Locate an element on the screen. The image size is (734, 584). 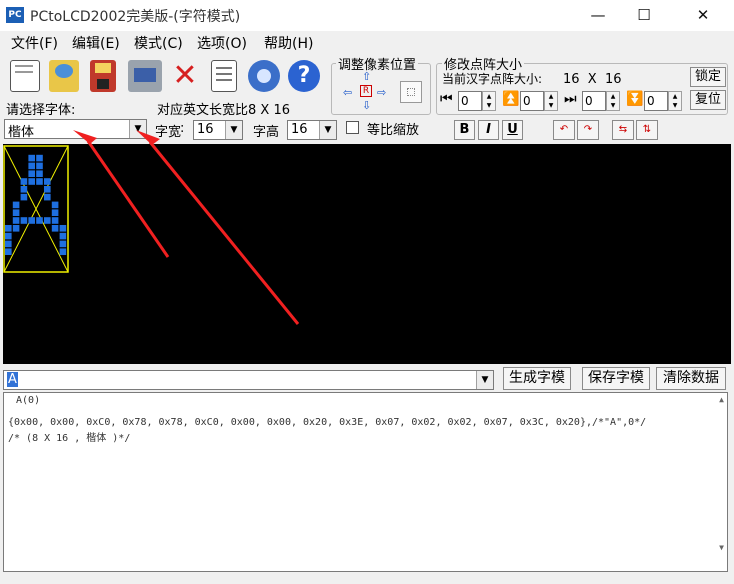
scroll-up-icon: ▲ is located at coordinates (721, 399).